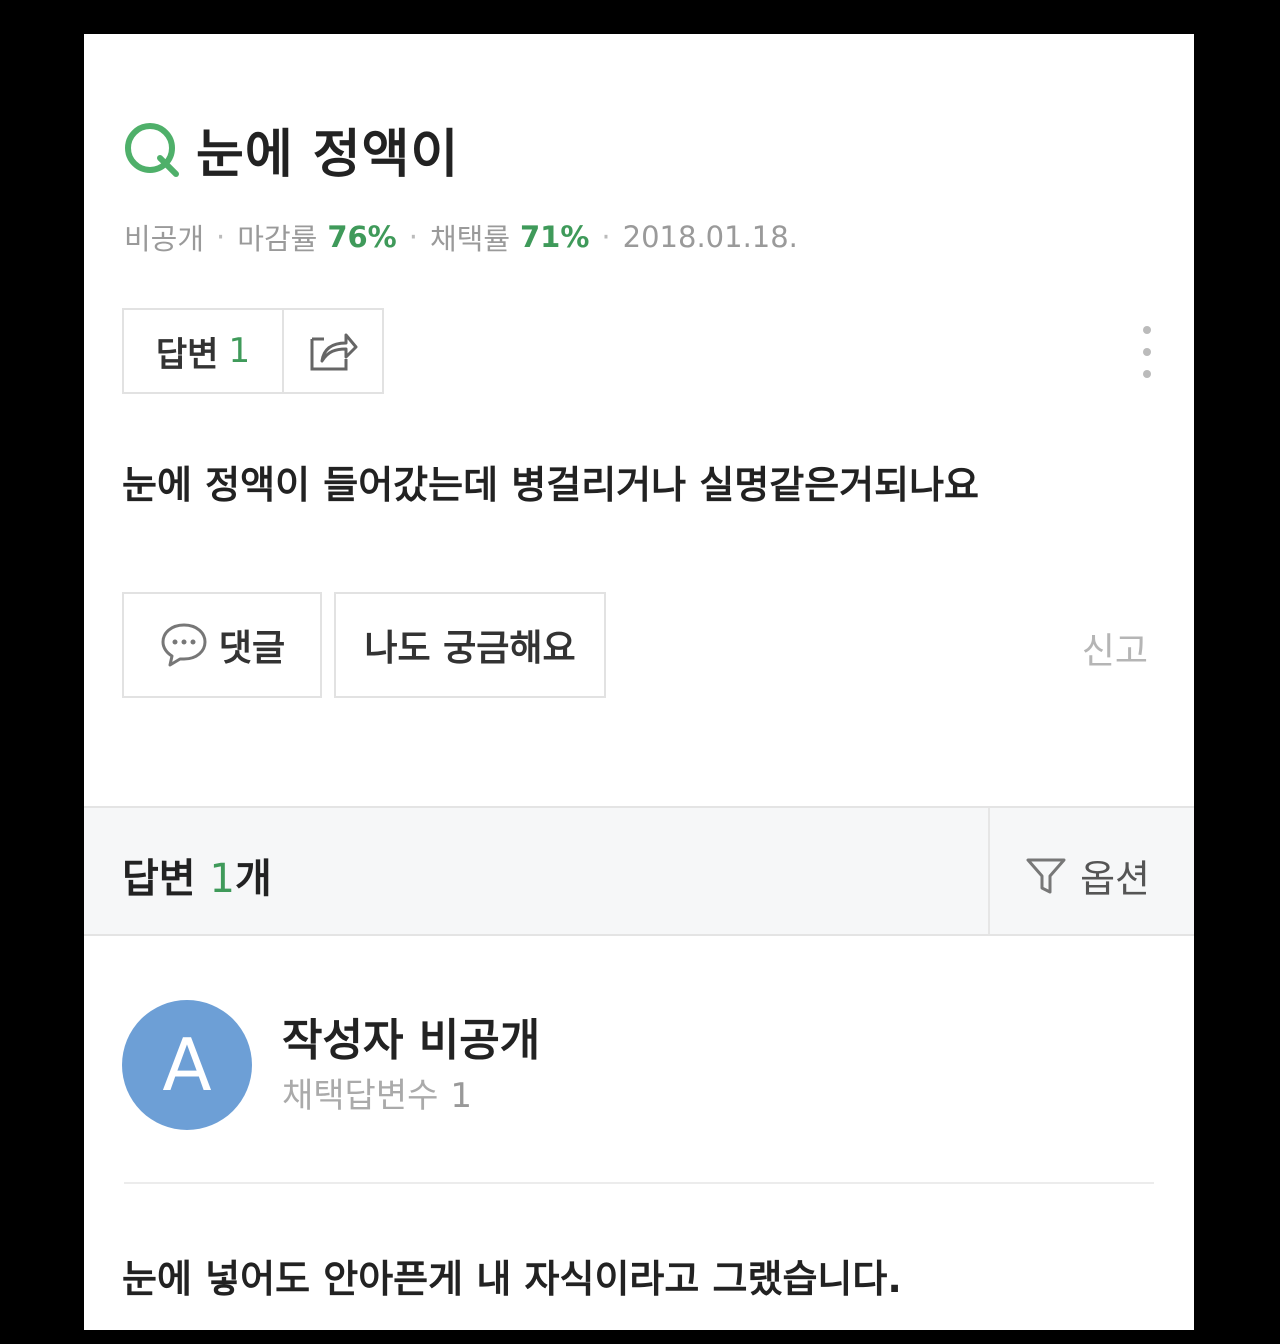 The height and width of the screenshot is (1344, 1280). Describe the element at coordinates (164, 239) in the screenshot. I see `visibility-label: 비공개` at that location.